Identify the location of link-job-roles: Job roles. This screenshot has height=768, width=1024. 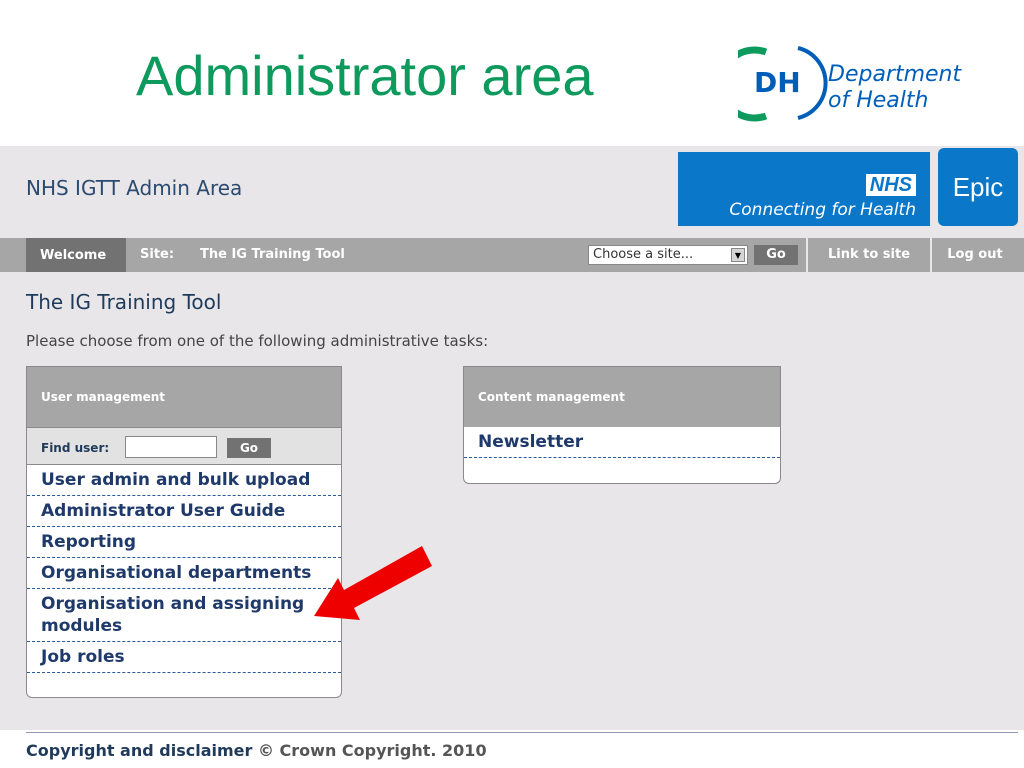
(184, 657).